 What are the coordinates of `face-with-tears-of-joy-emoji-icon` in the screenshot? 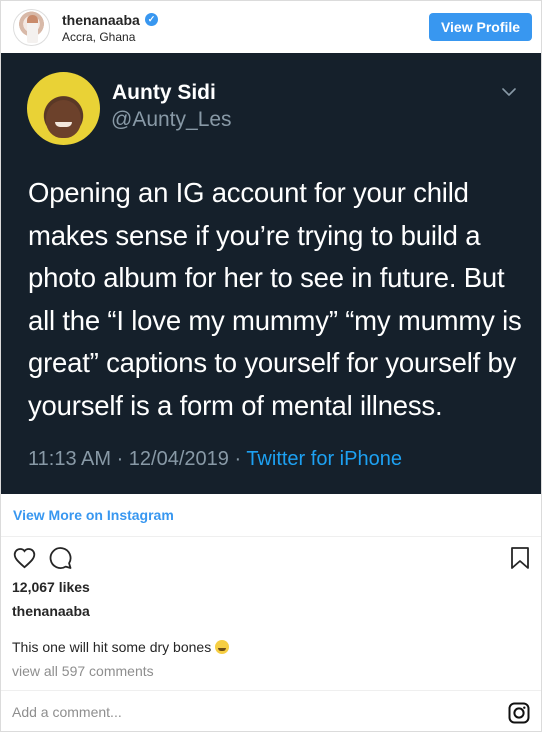 It's located at (222, 647).